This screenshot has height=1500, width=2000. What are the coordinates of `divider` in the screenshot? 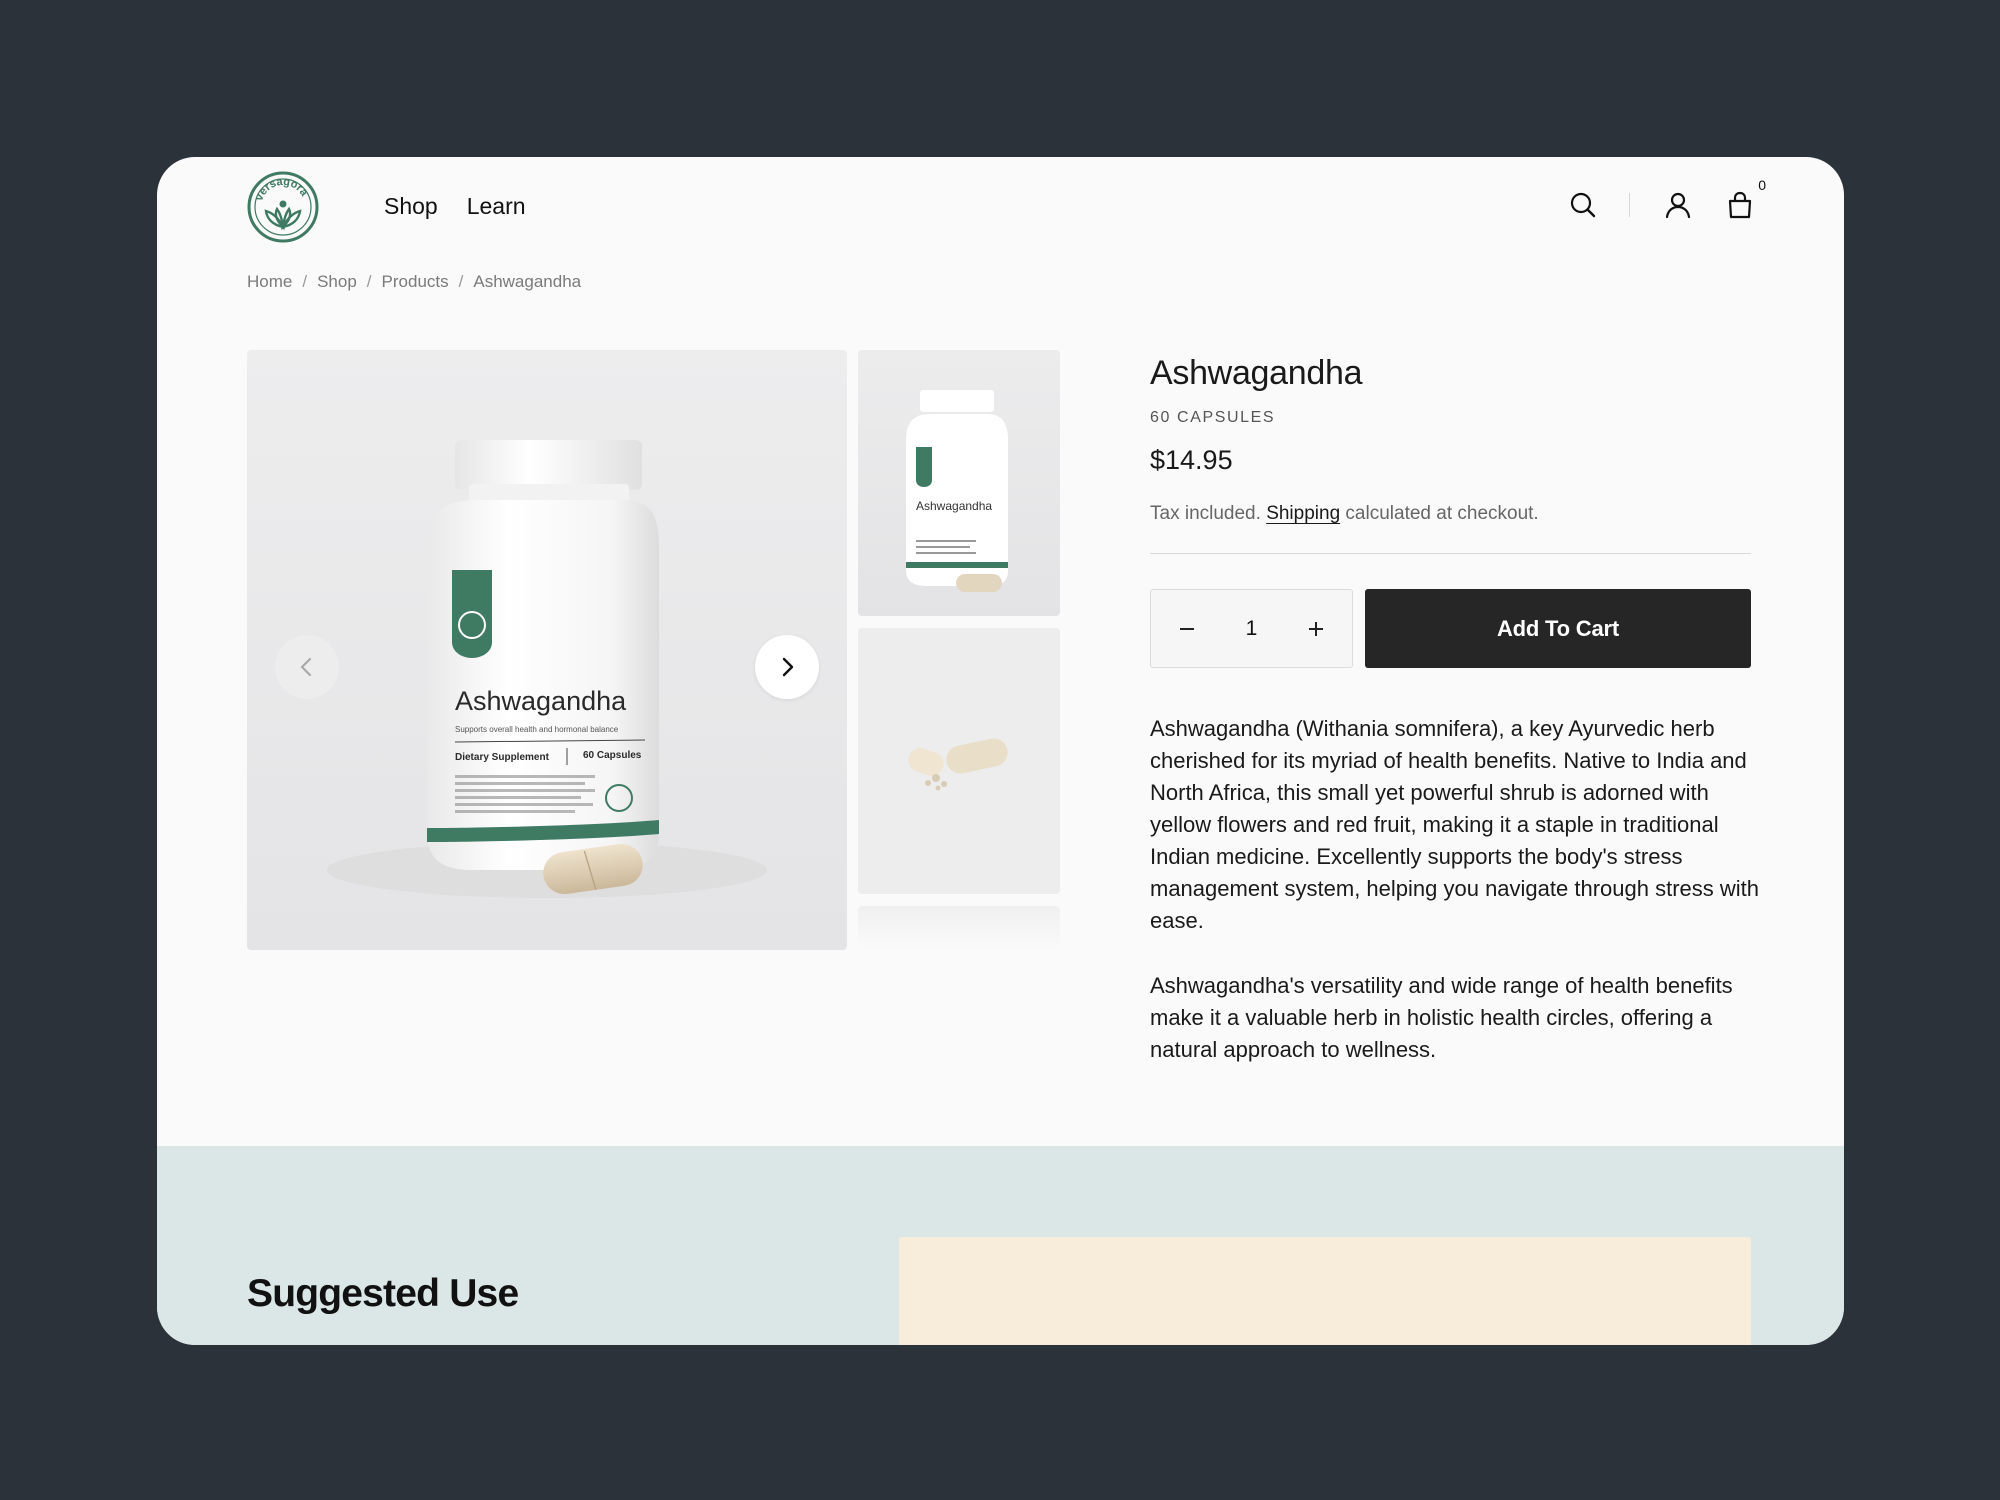 It's located at (1450, 553).